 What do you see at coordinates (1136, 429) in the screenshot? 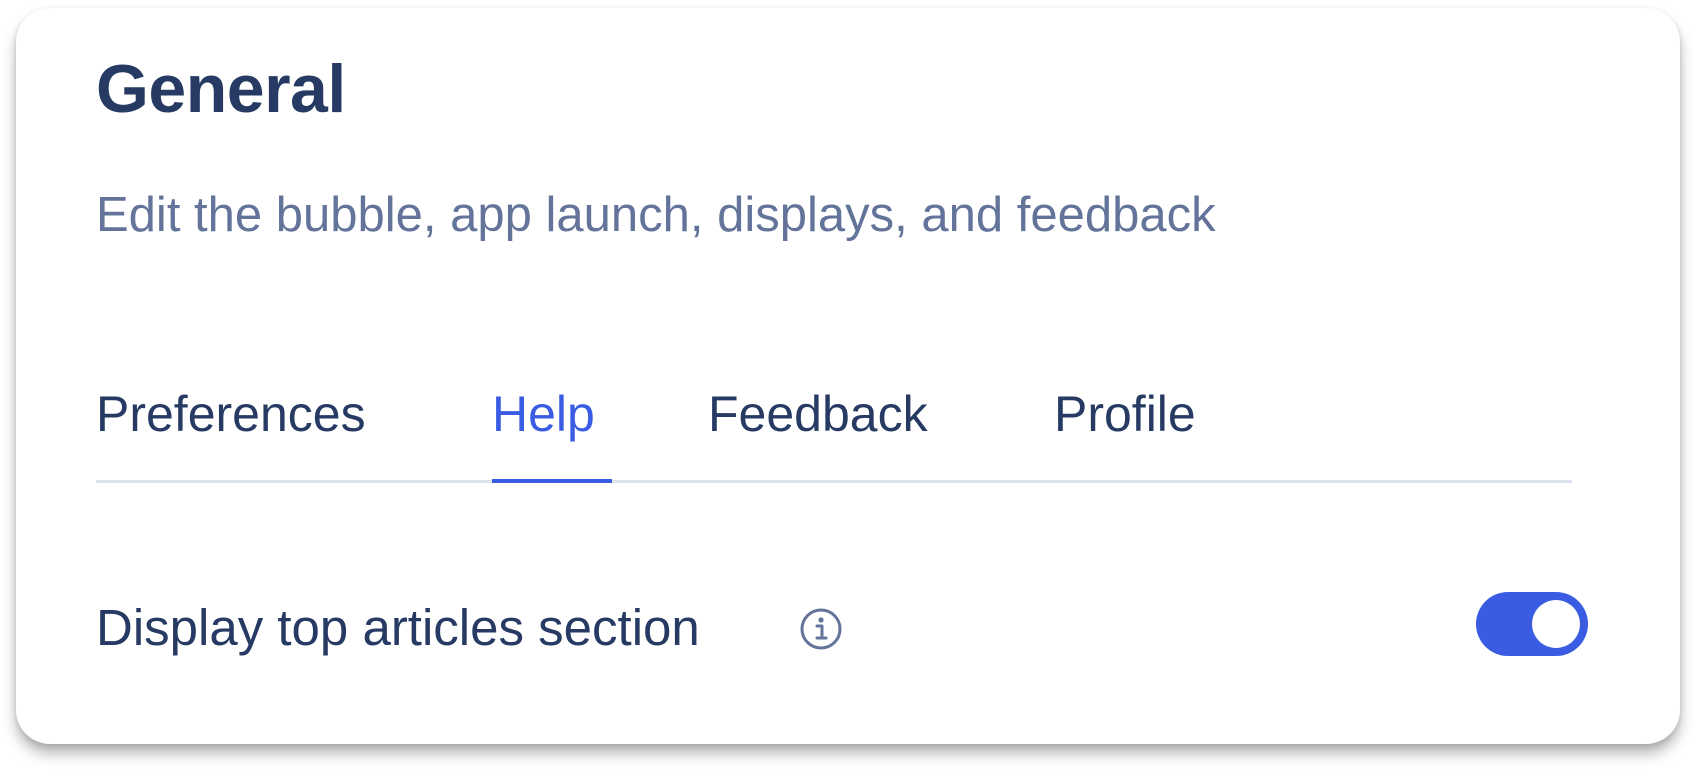
I see `tab-profile: Profile` at bounding box center [1136, 429].